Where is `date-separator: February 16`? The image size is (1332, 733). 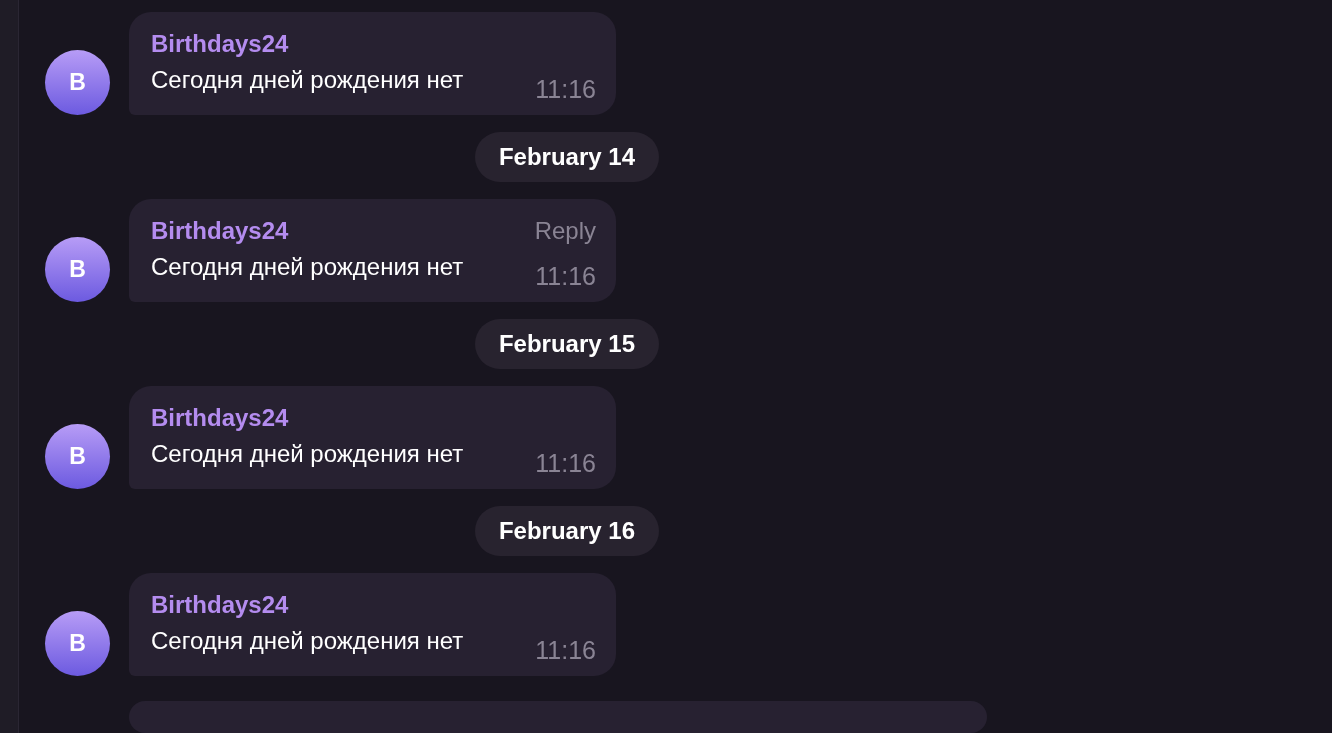
date-separator: February 16 is located at coordinates (567, 531).